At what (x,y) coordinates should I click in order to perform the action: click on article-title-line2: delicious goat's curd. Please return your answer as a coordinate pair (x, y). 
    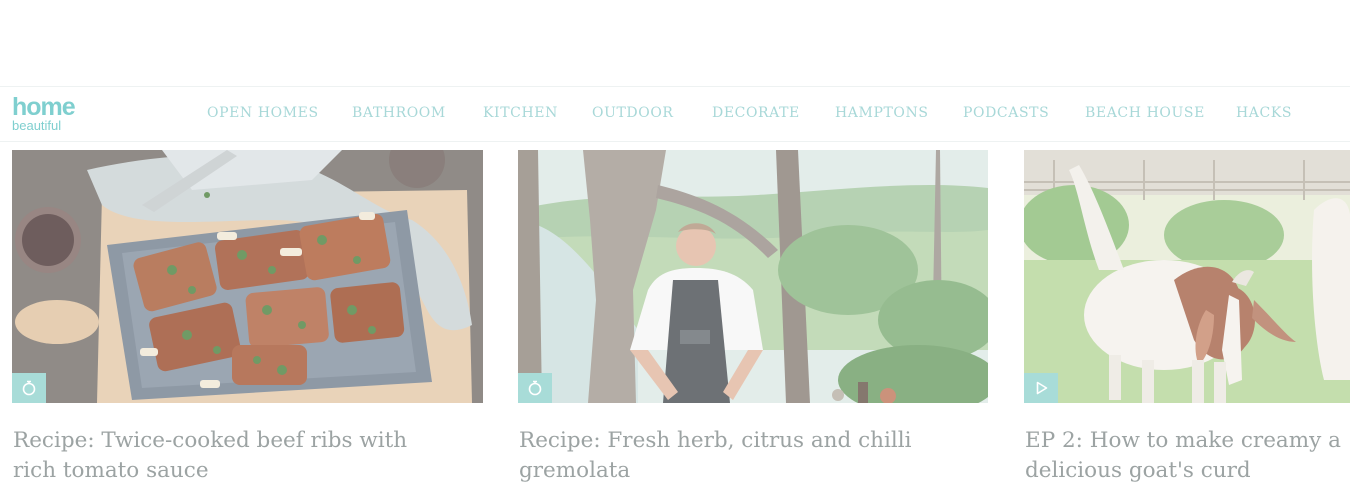
    Looking at the image, I should click on (1138, 470).